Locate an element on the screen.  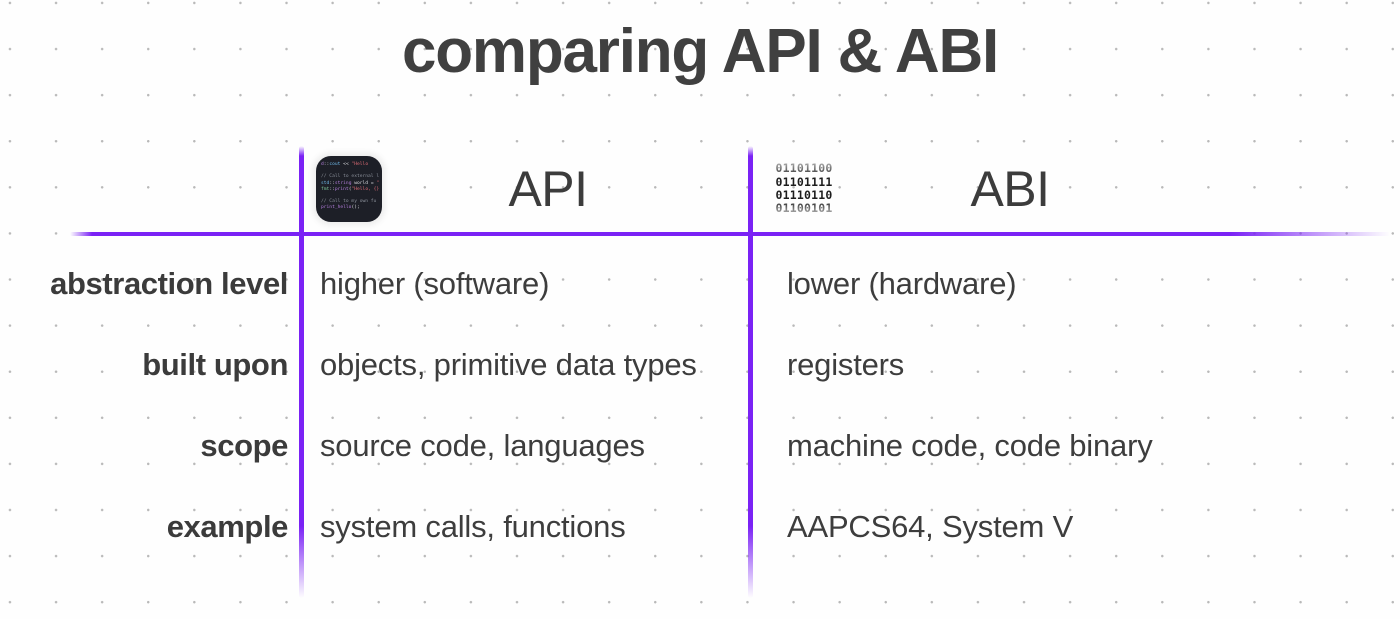
cell-api-example: system calls, functions is located at coordinates (473, 526).